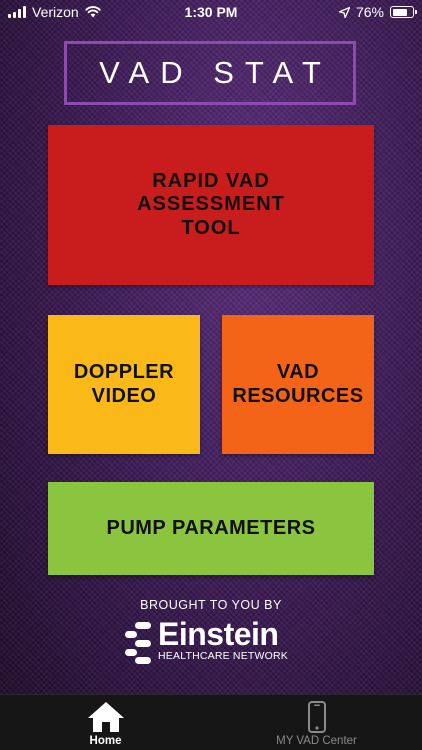  I want to click on logo-wordmark: Einstein, so click(218, 634).